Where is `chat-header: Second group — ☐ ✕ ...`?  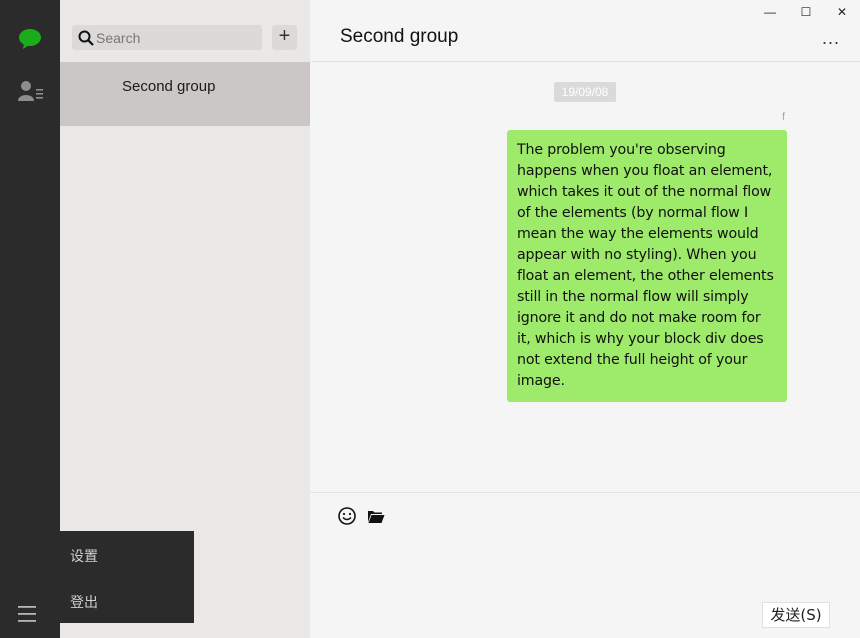 chat-header: Second group — ☐ ✕ ... is located at coordinates (585, 31).